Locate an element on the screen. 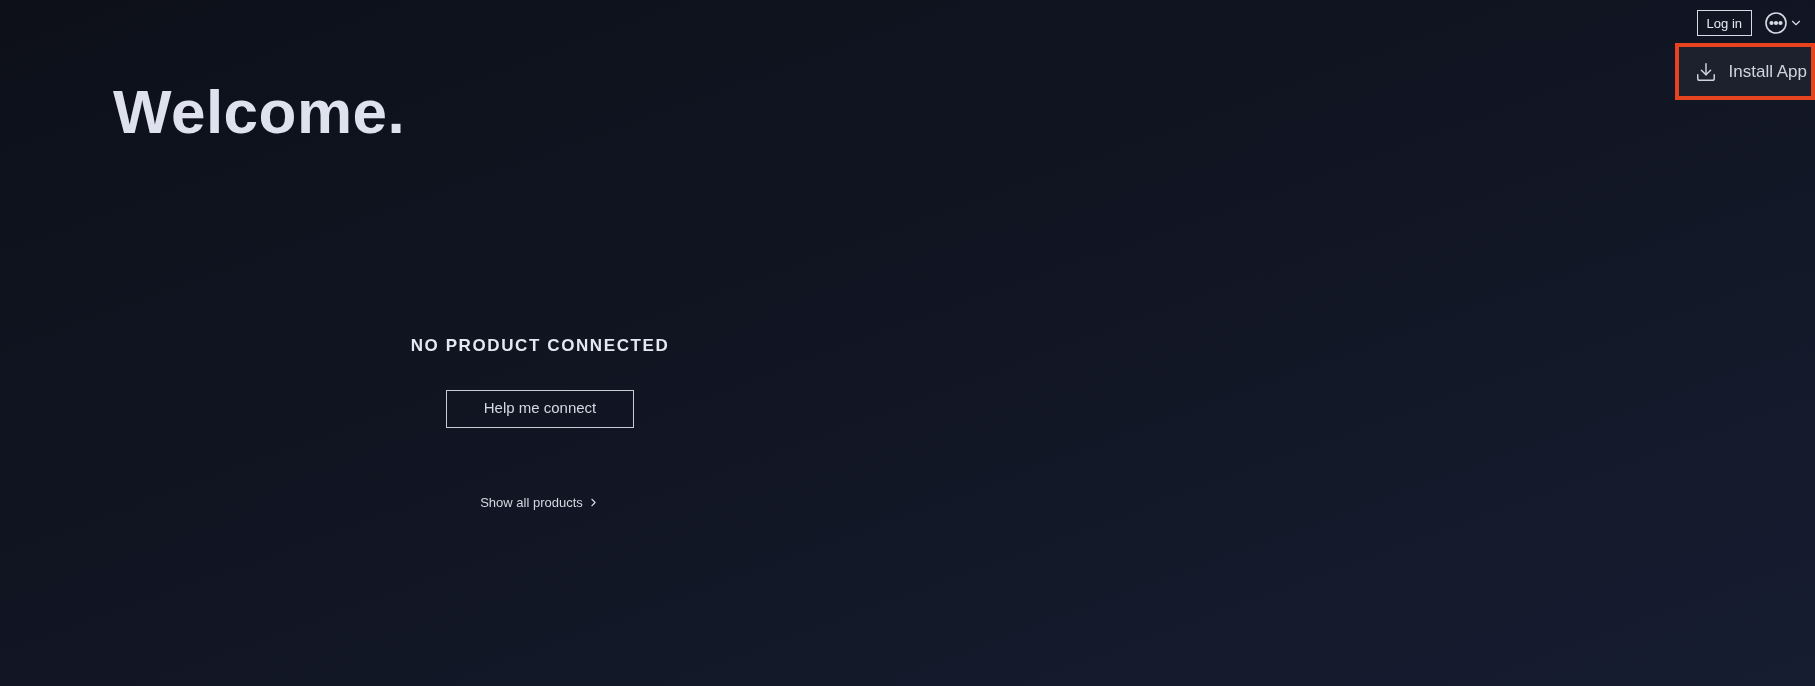 The height and width of the screenshot is (686, 1815). more-menu-button is located at coordinates (1783, 23).